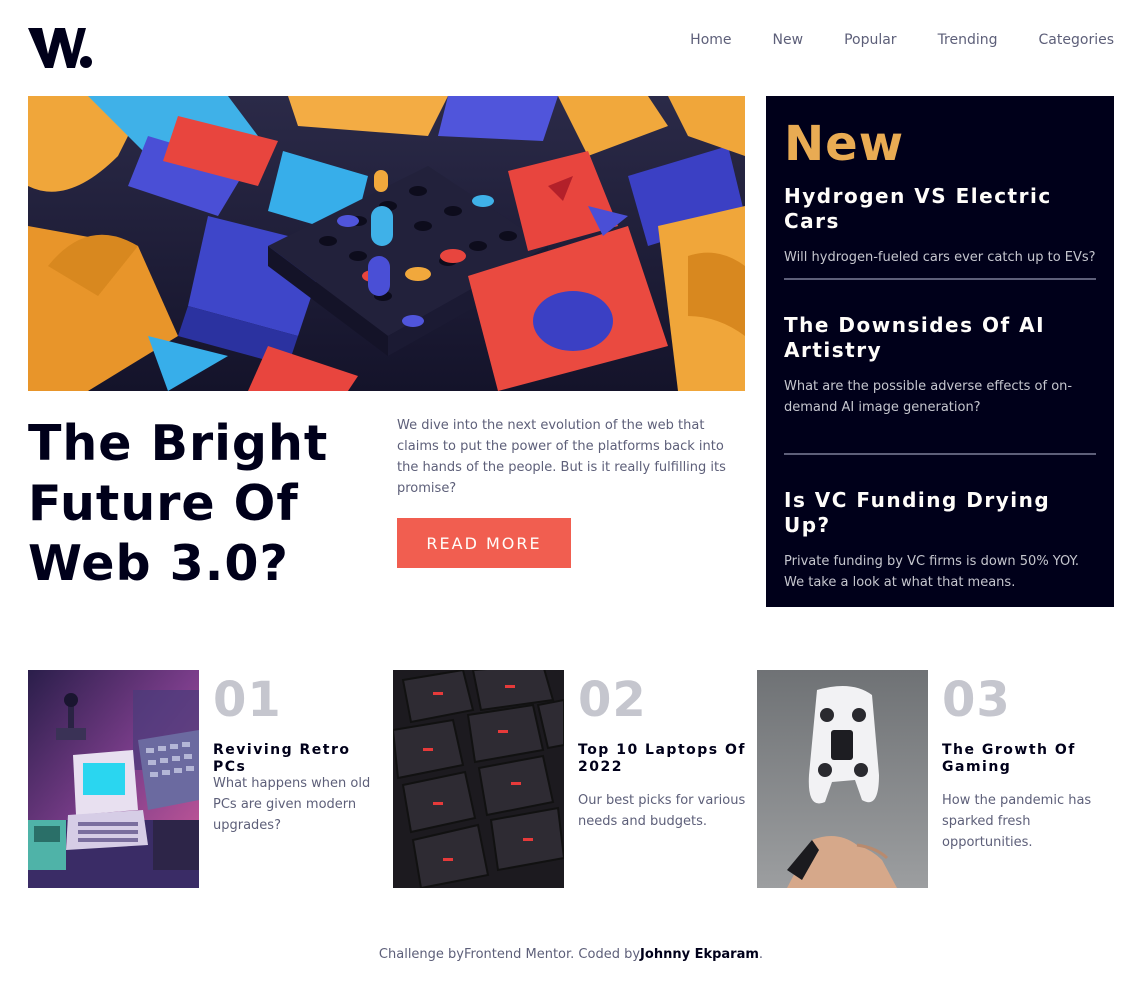 The height and width of the screenshot is (986, 1142). Describe the element at coordinates (247, 700) in the screenshot. I see `card-number: 01` at that location.